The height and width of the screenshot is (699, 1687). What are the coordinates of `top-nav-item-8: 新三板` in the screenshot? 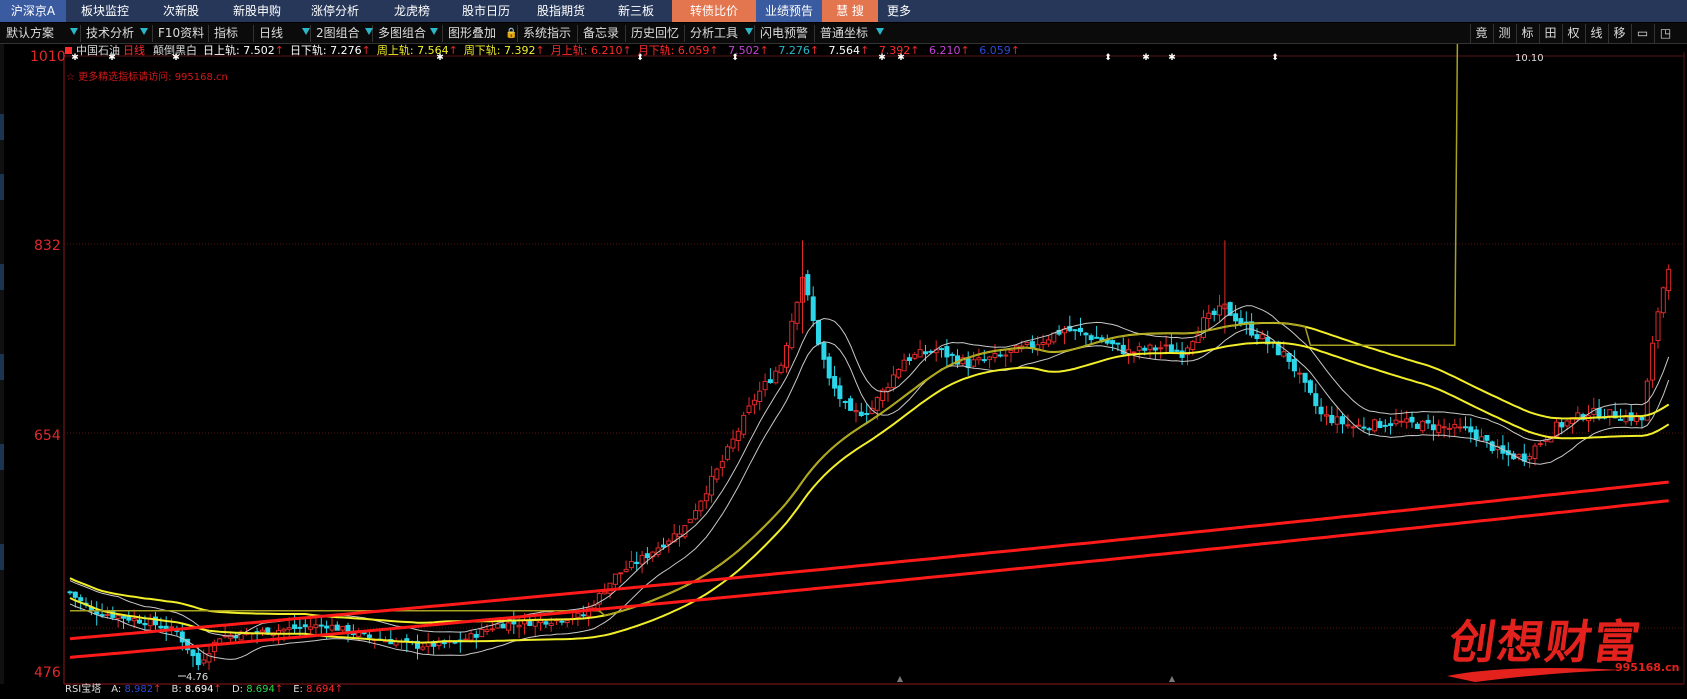 It's located at (636, 11).